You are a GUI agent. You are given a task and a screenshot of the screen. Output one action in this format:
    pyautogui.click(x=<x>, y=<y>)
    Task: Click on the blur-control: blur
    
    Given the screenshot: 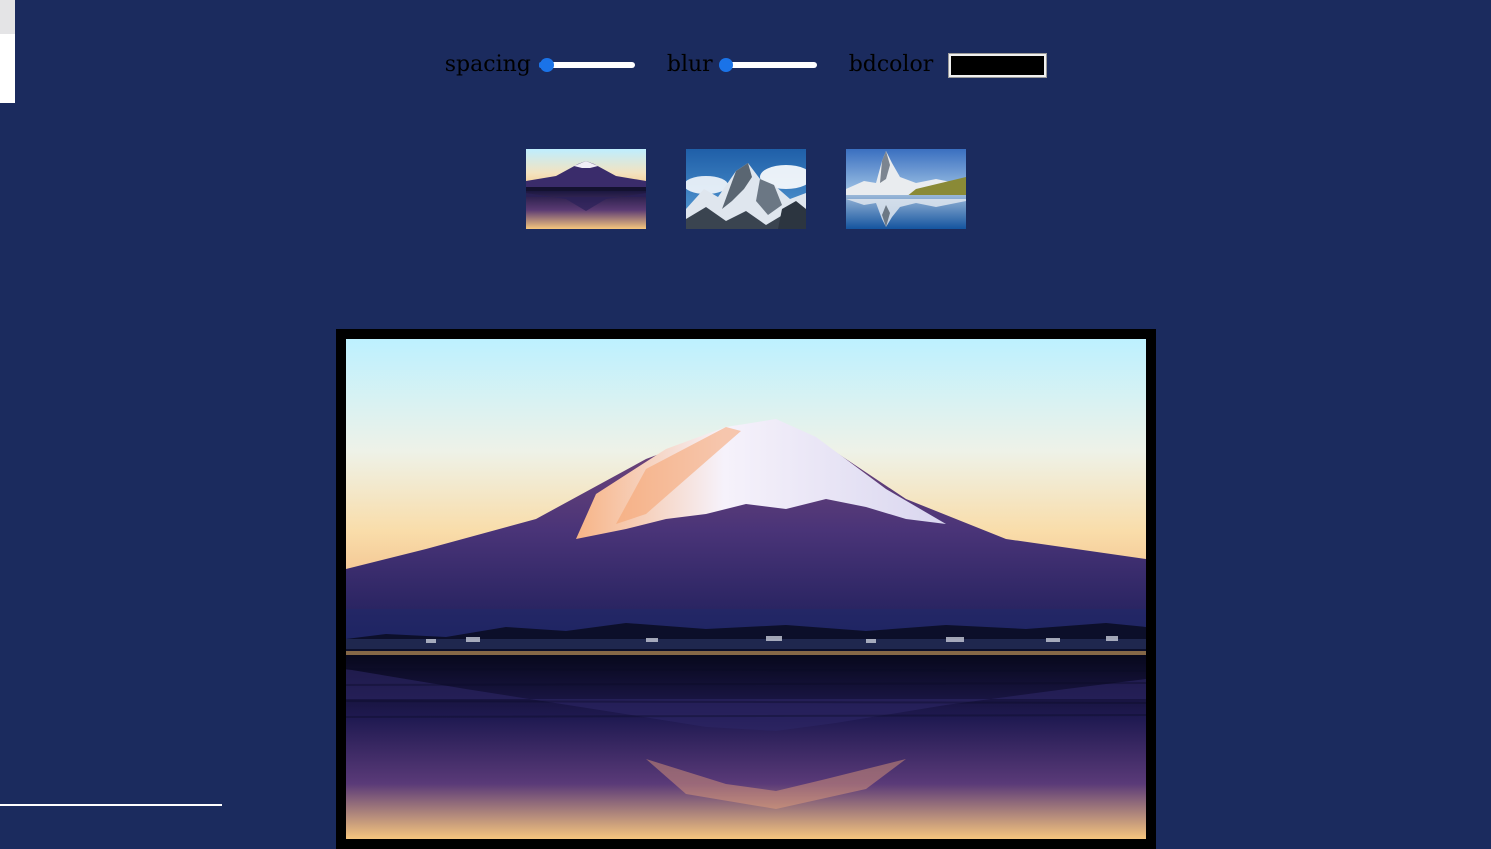 What is the action you would take?
    pyautogui.click(x=758, y=65)
    